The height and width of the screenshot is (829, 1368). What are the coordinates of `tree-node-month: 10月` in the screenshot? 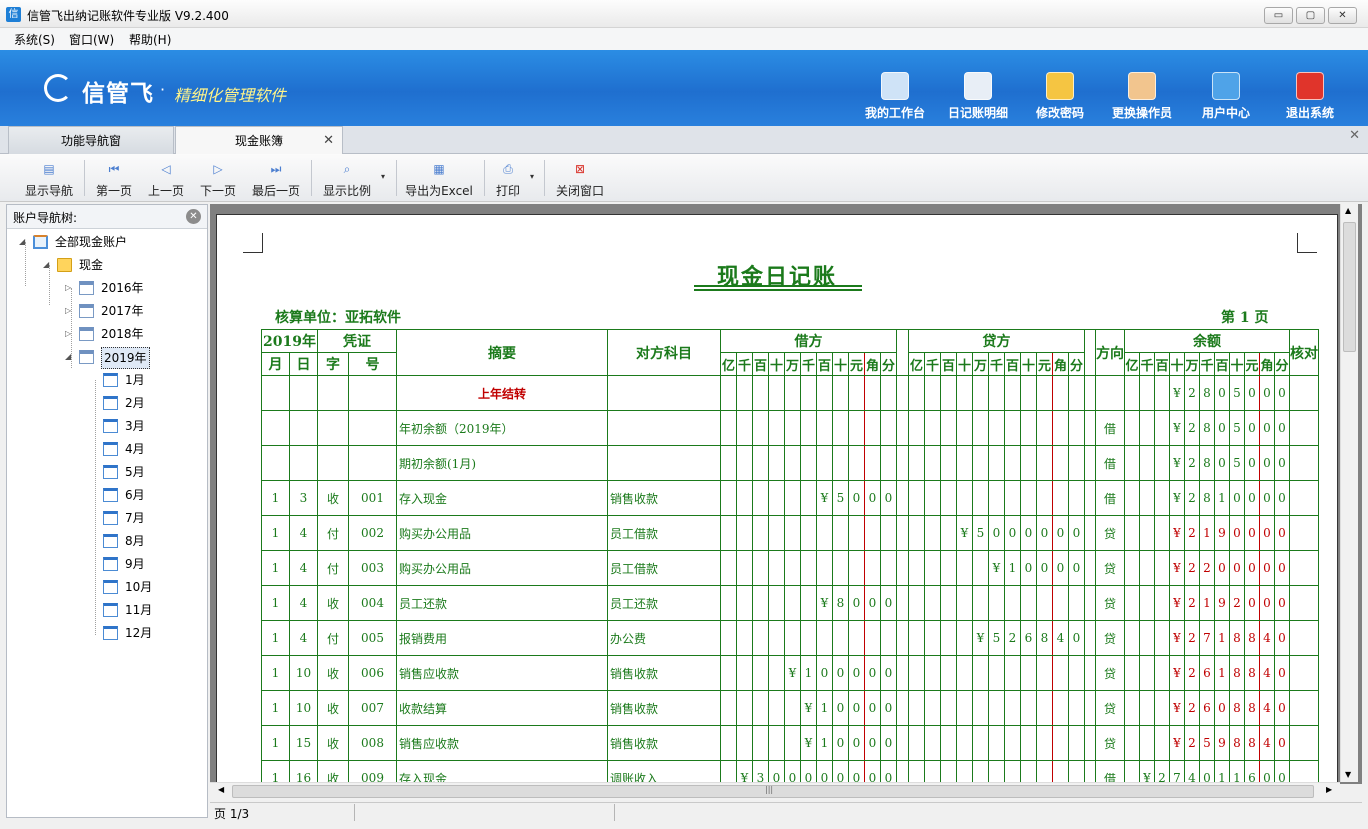 It's located at (106, 587).